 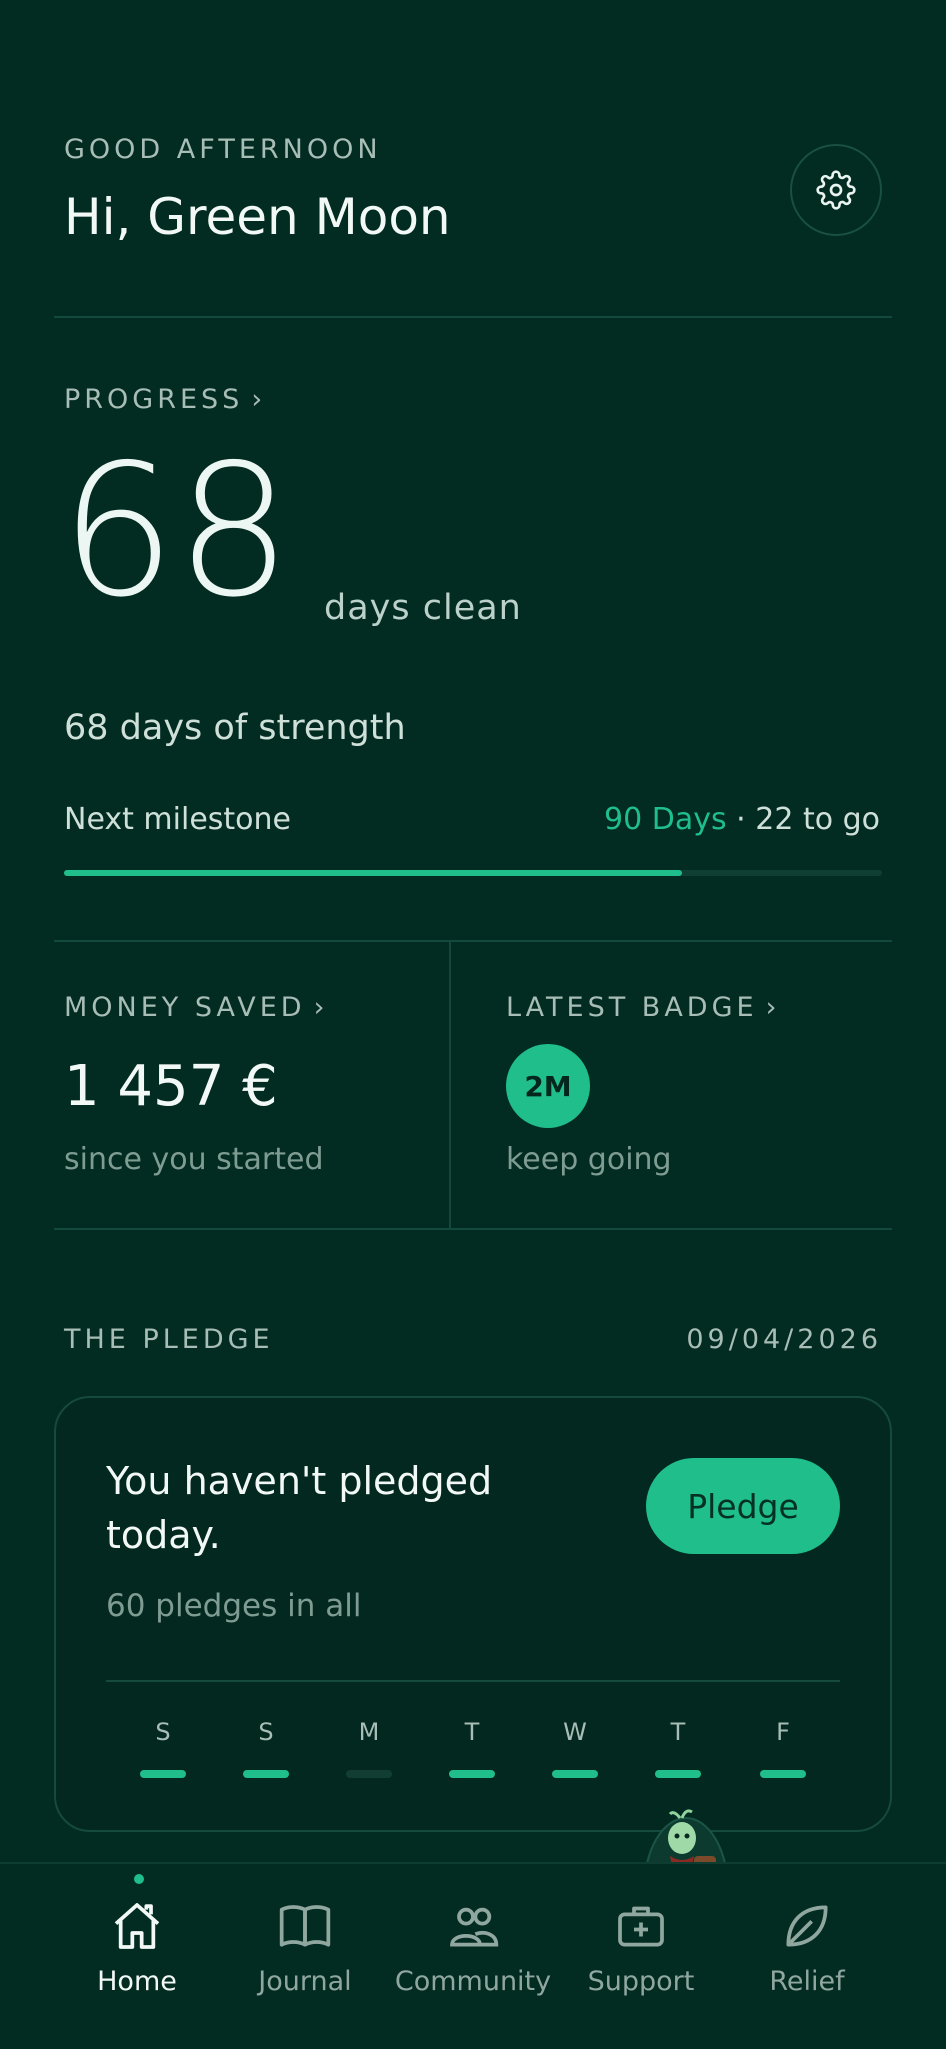 What do you see at coordinates (234, 1606) in the screenshot?
I see `pledge-count: 60 pledges in all` at bounding box center [234, 1606].